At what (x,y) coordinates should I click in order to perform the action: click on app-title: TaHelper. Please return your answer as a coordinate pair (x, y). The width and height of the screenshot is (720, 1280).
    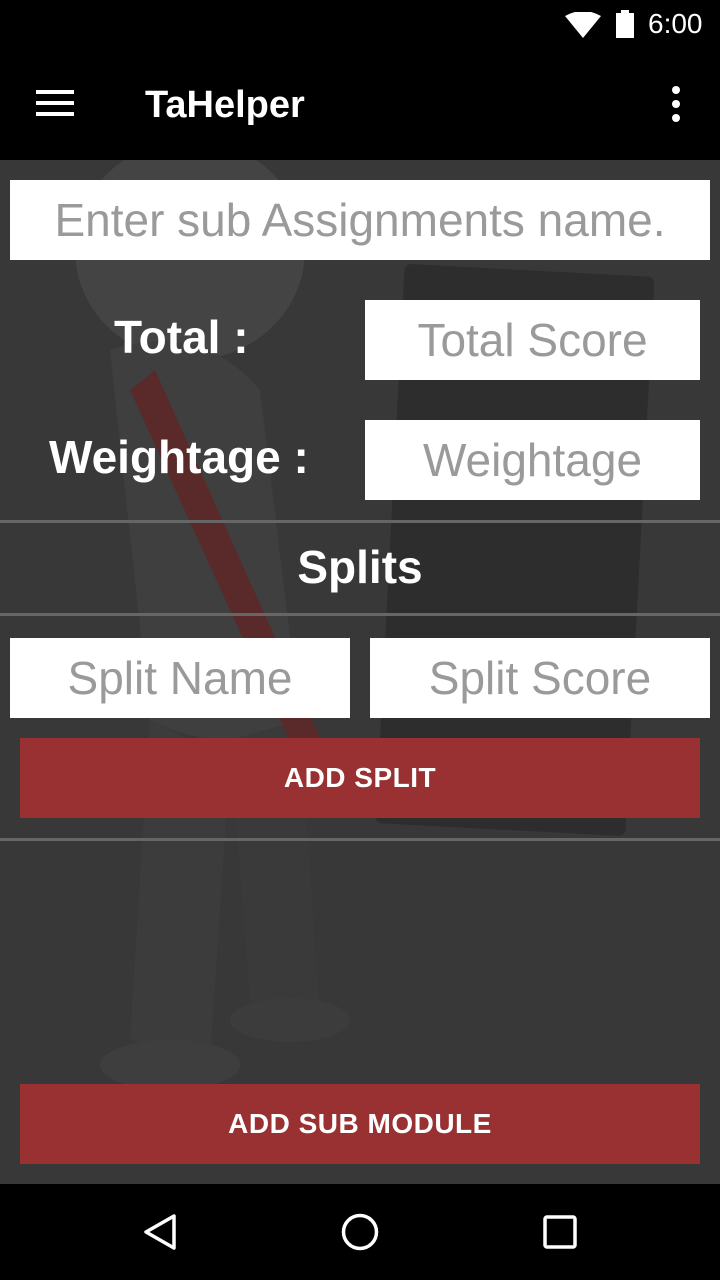
    Looking at the image, I should click on (225, 105).